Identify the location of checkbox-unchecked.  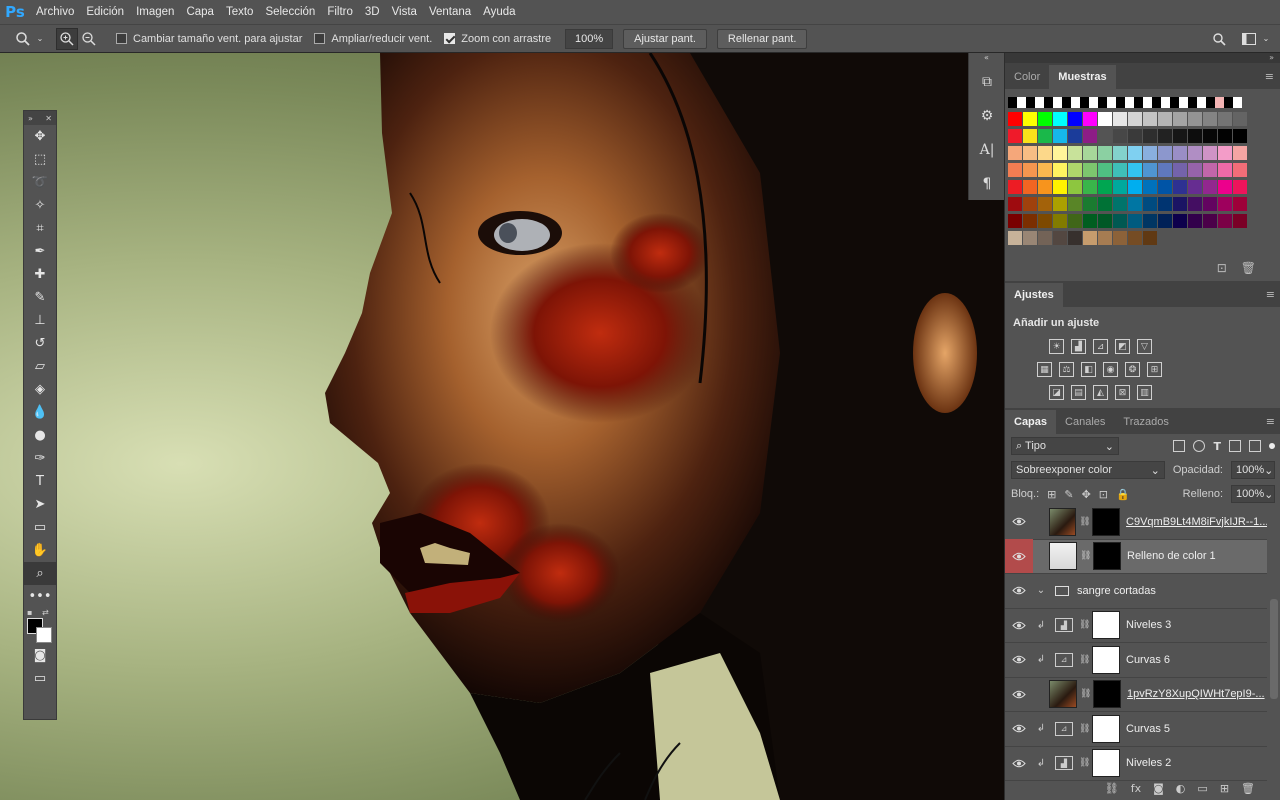
(320, 38).